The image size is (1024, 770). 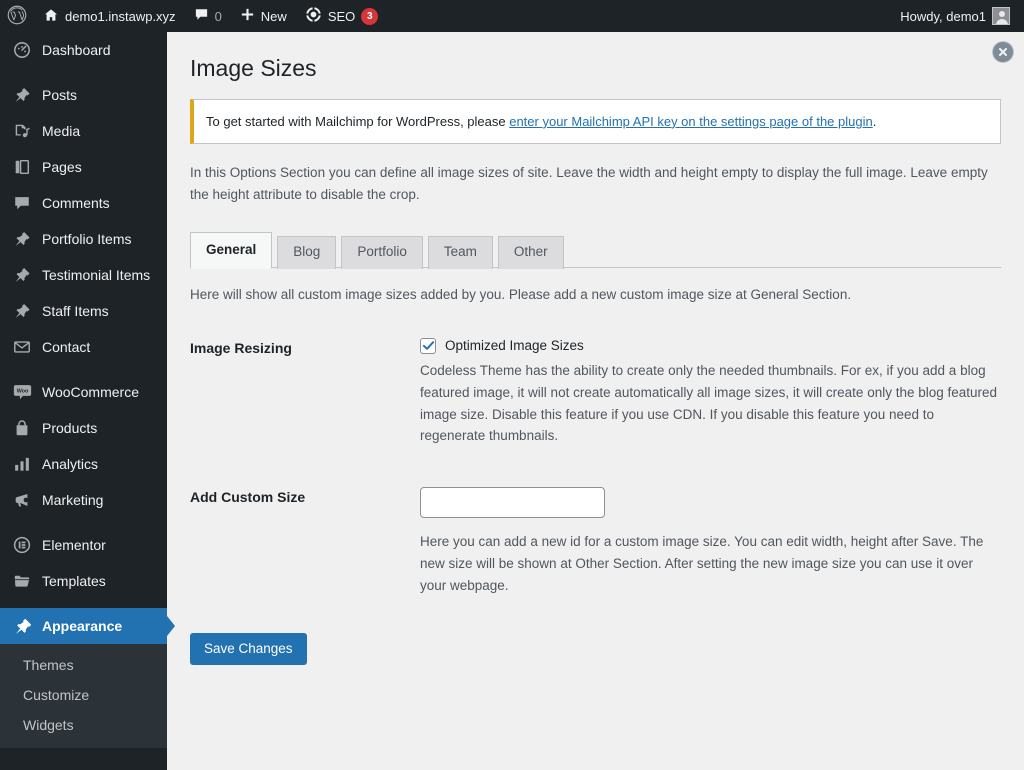 I want to click on wordpress-logo-icon, so click(x=17, y=16).